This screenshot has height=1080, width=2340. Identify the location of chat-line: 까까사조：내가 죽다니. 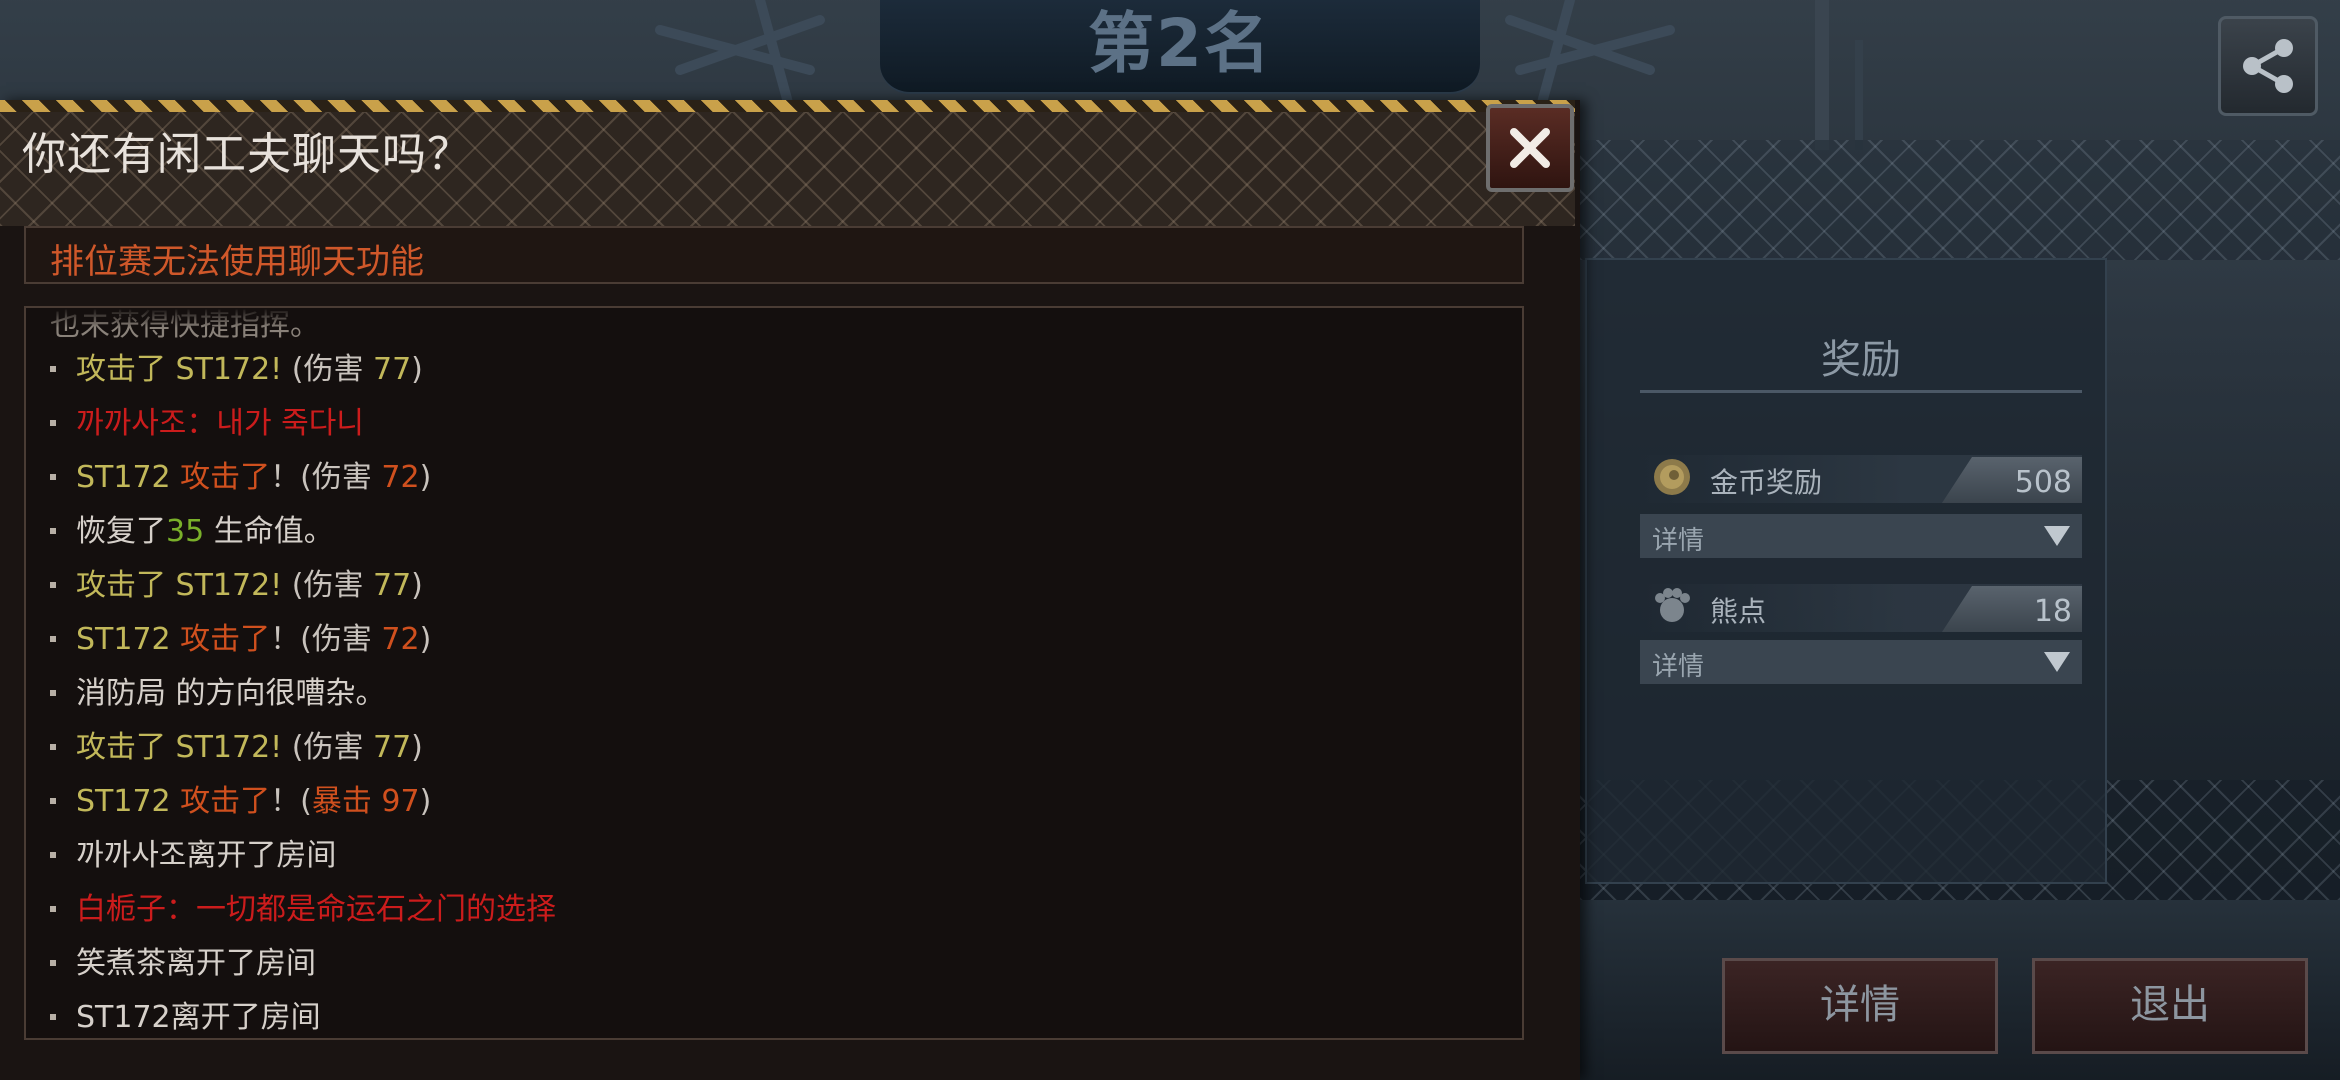
(207, 420).